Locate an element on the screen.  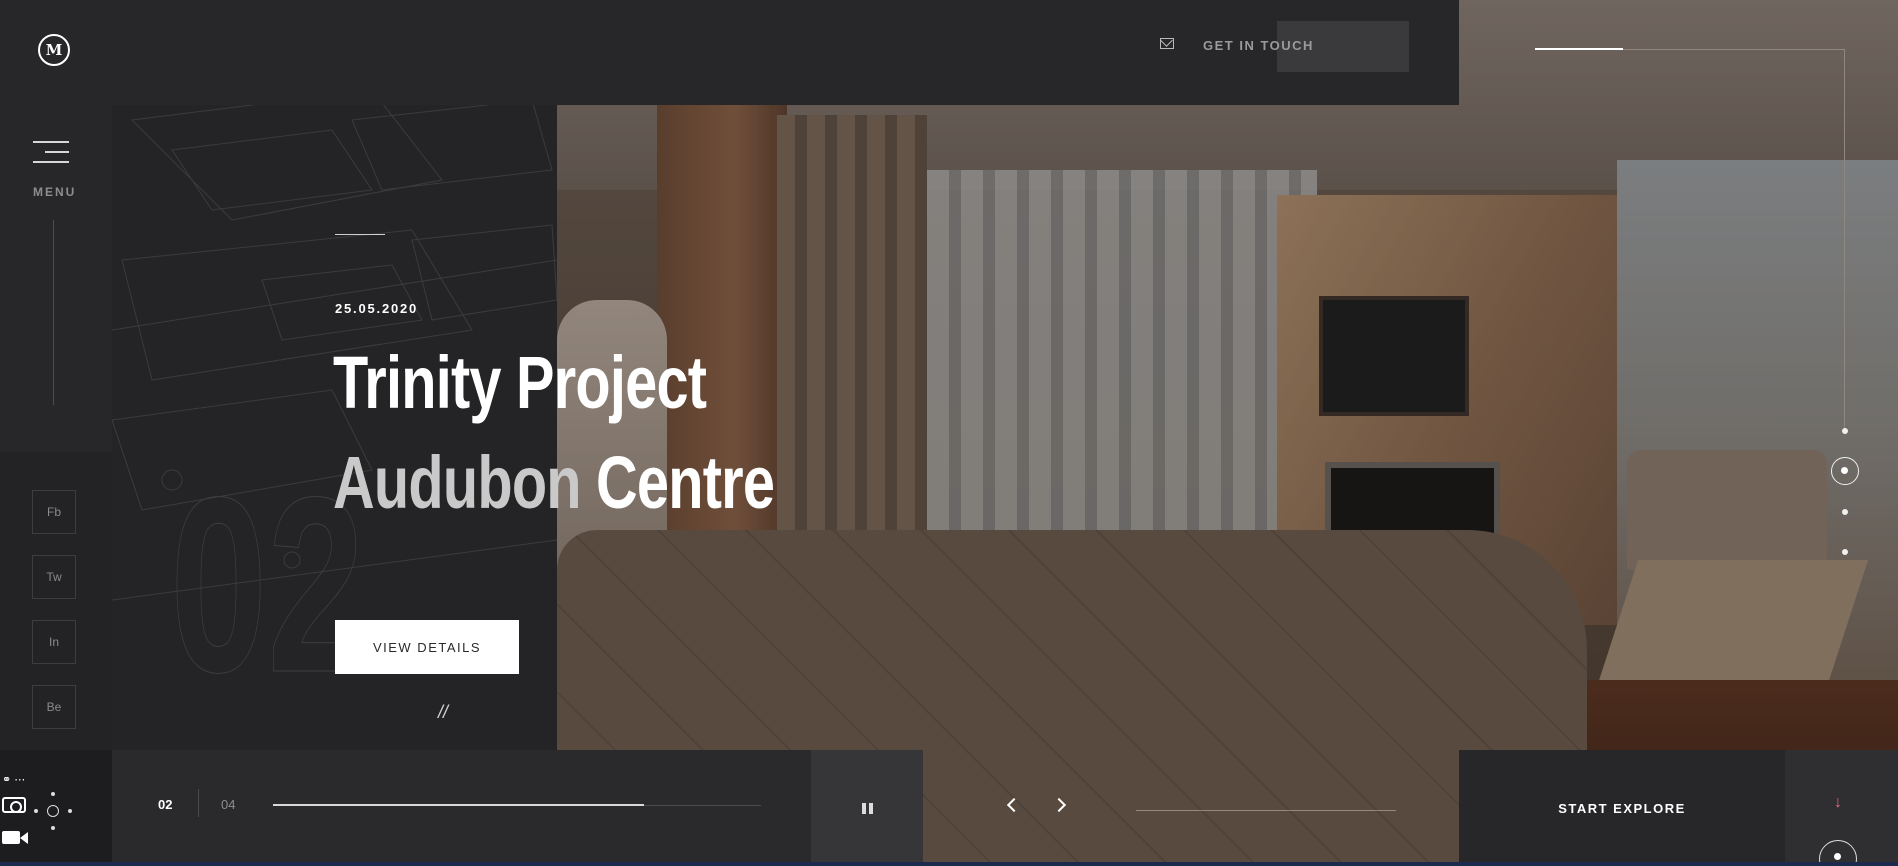
slide-counter-current: 02 is located at coordinates (165, 804).